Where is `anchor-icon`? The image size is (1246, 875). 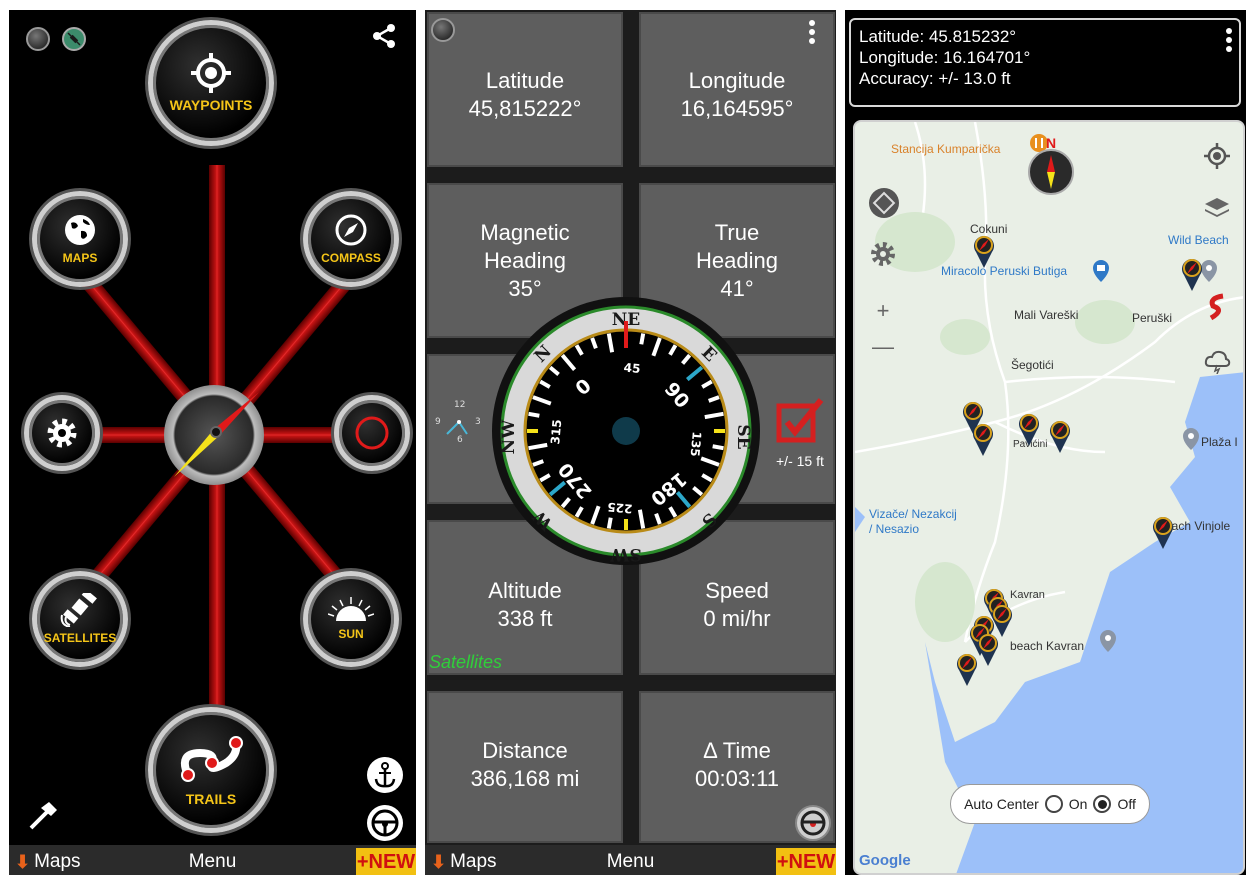
anchor-icon is located at coordinates (385, 775).